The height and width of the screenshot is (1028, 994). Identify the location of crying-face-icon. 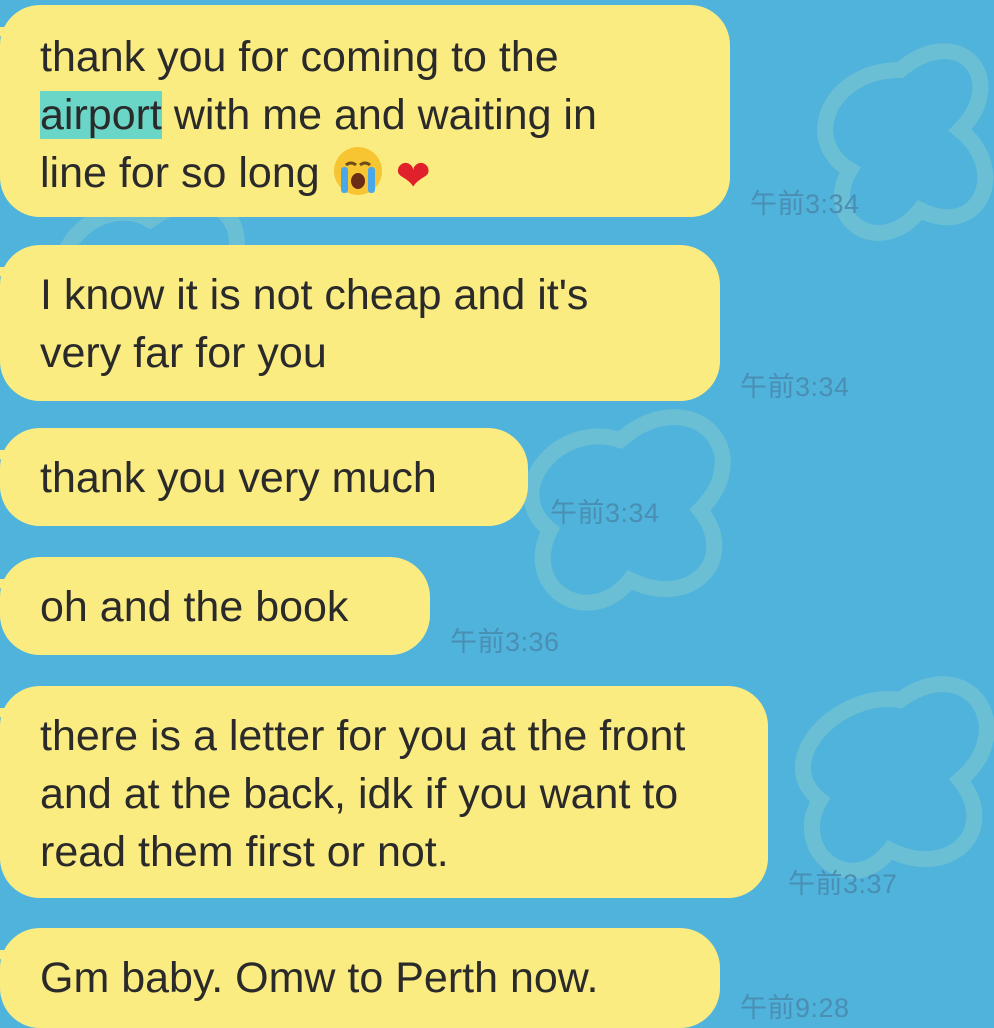
(358, 171).